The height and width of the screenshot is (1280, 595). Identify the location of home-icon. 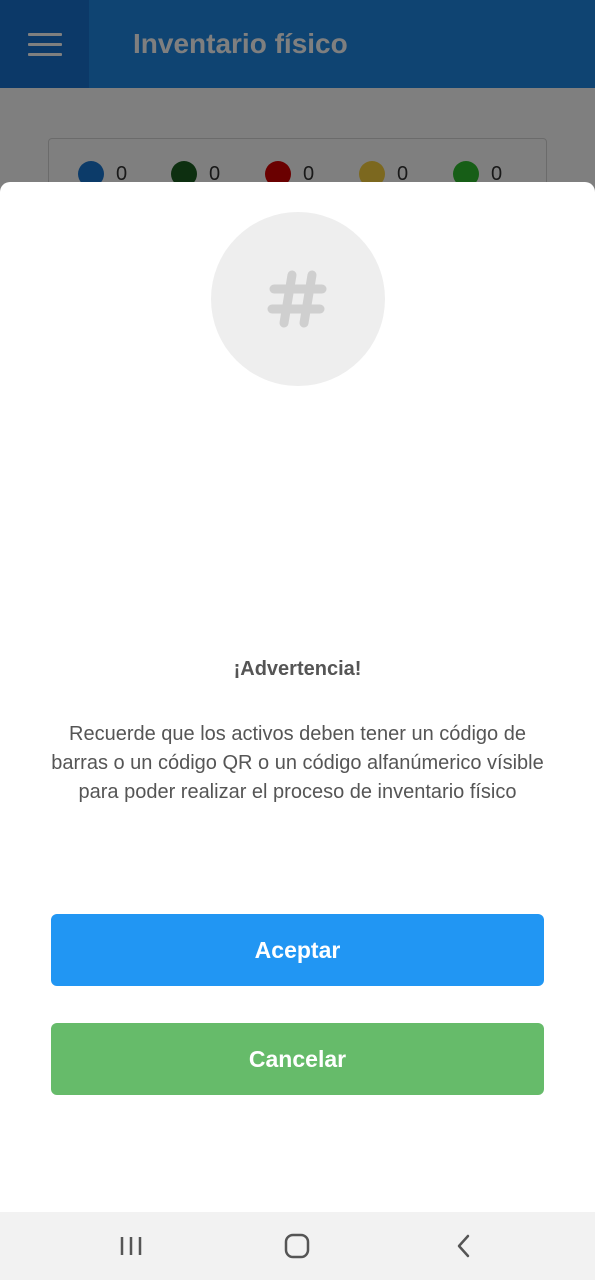
(297, 1246).